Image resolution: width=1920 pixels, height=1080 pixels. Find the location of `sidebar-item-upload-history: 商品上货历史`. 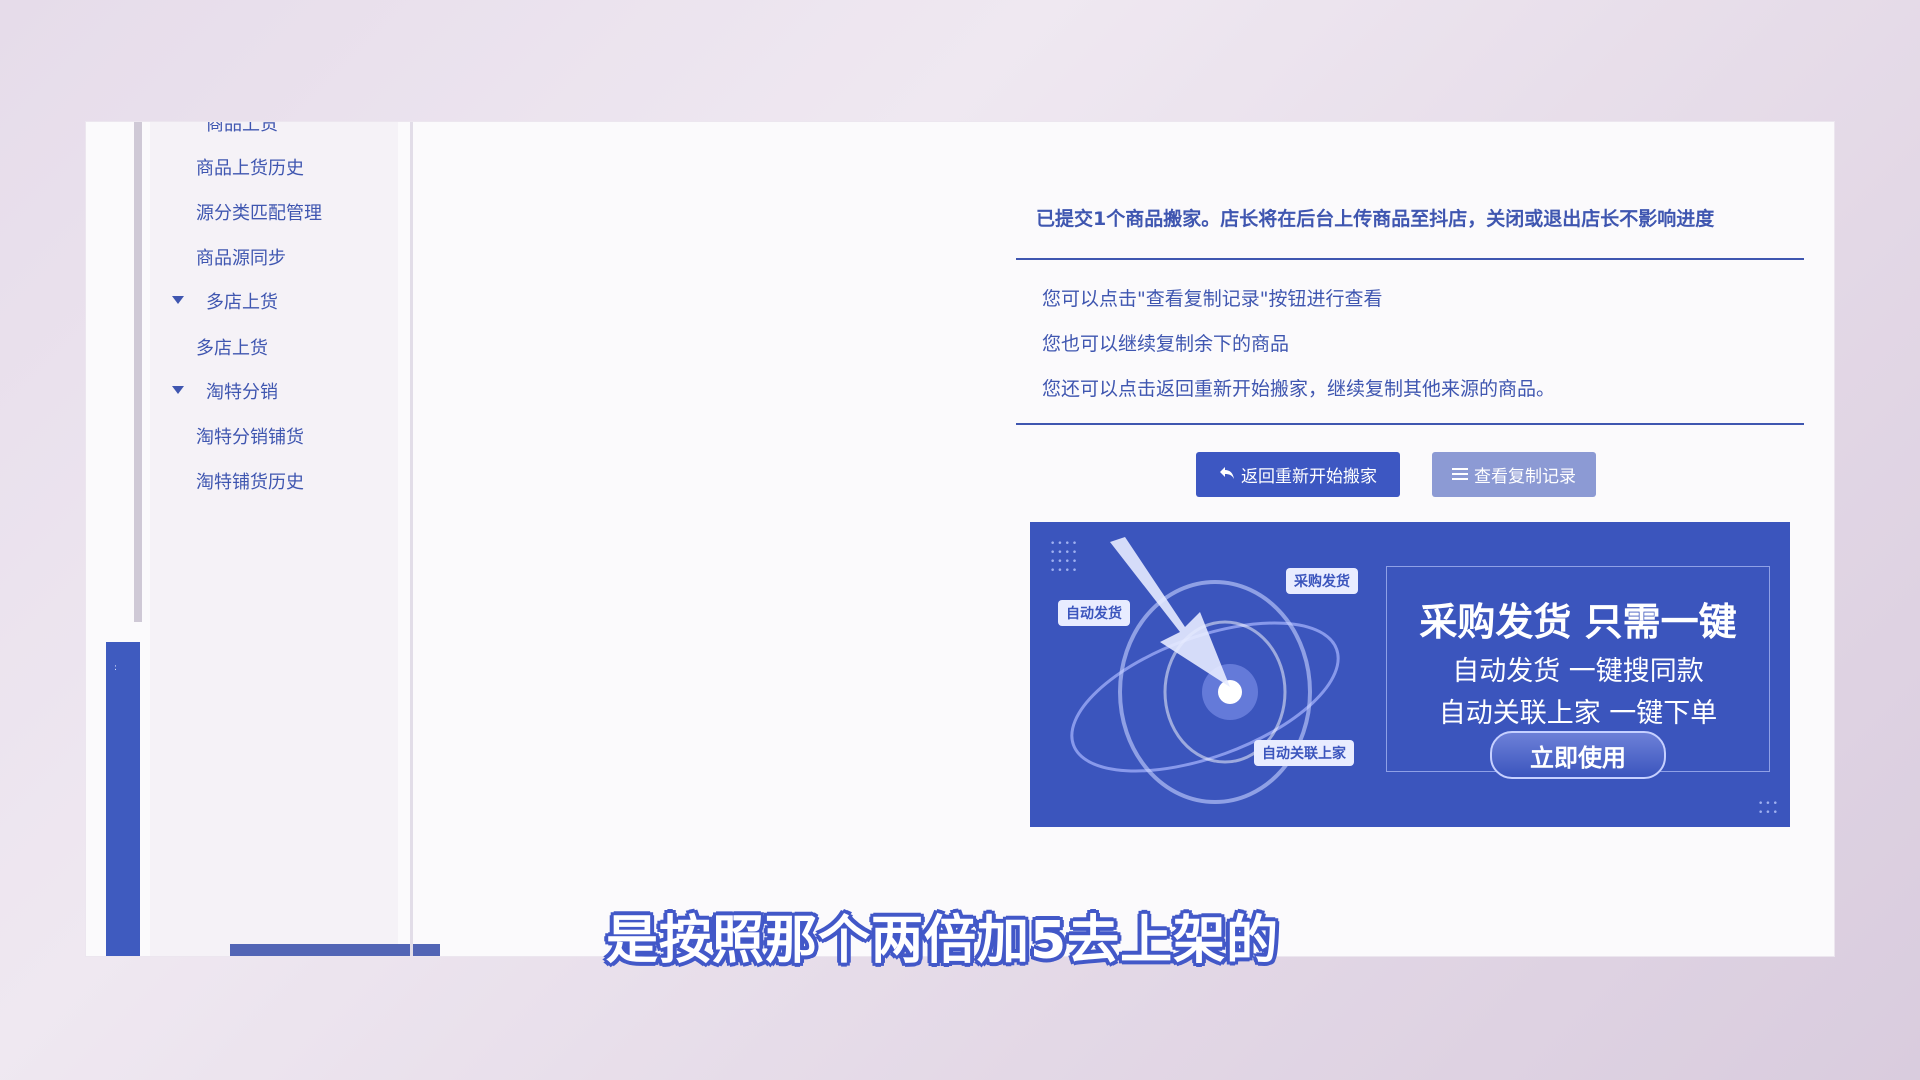

sidebar-item-upload-history: 商品上货历史 is located at coordinates (250, 167).